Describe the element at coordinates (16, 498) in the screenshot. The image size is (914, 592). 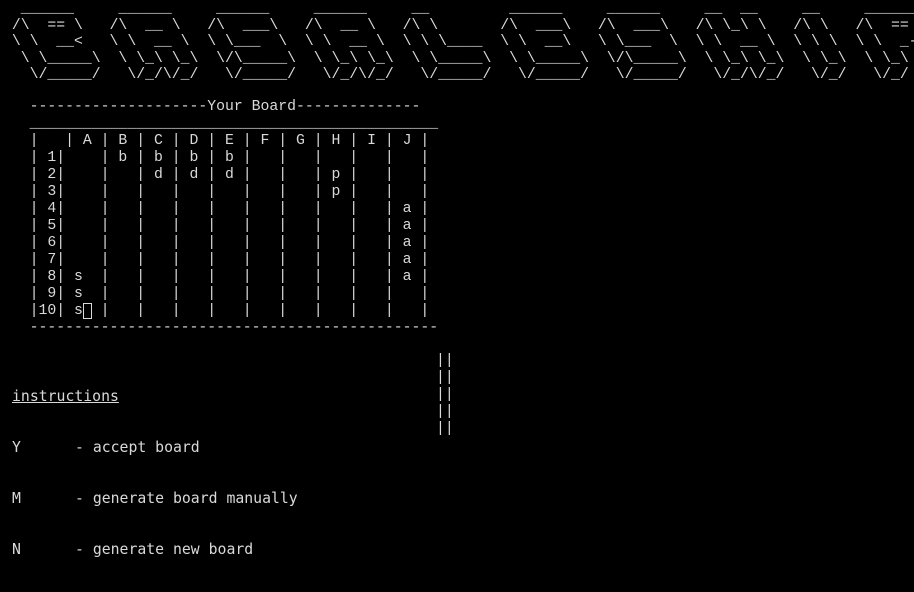
I see `instruction-key: M` at that location.